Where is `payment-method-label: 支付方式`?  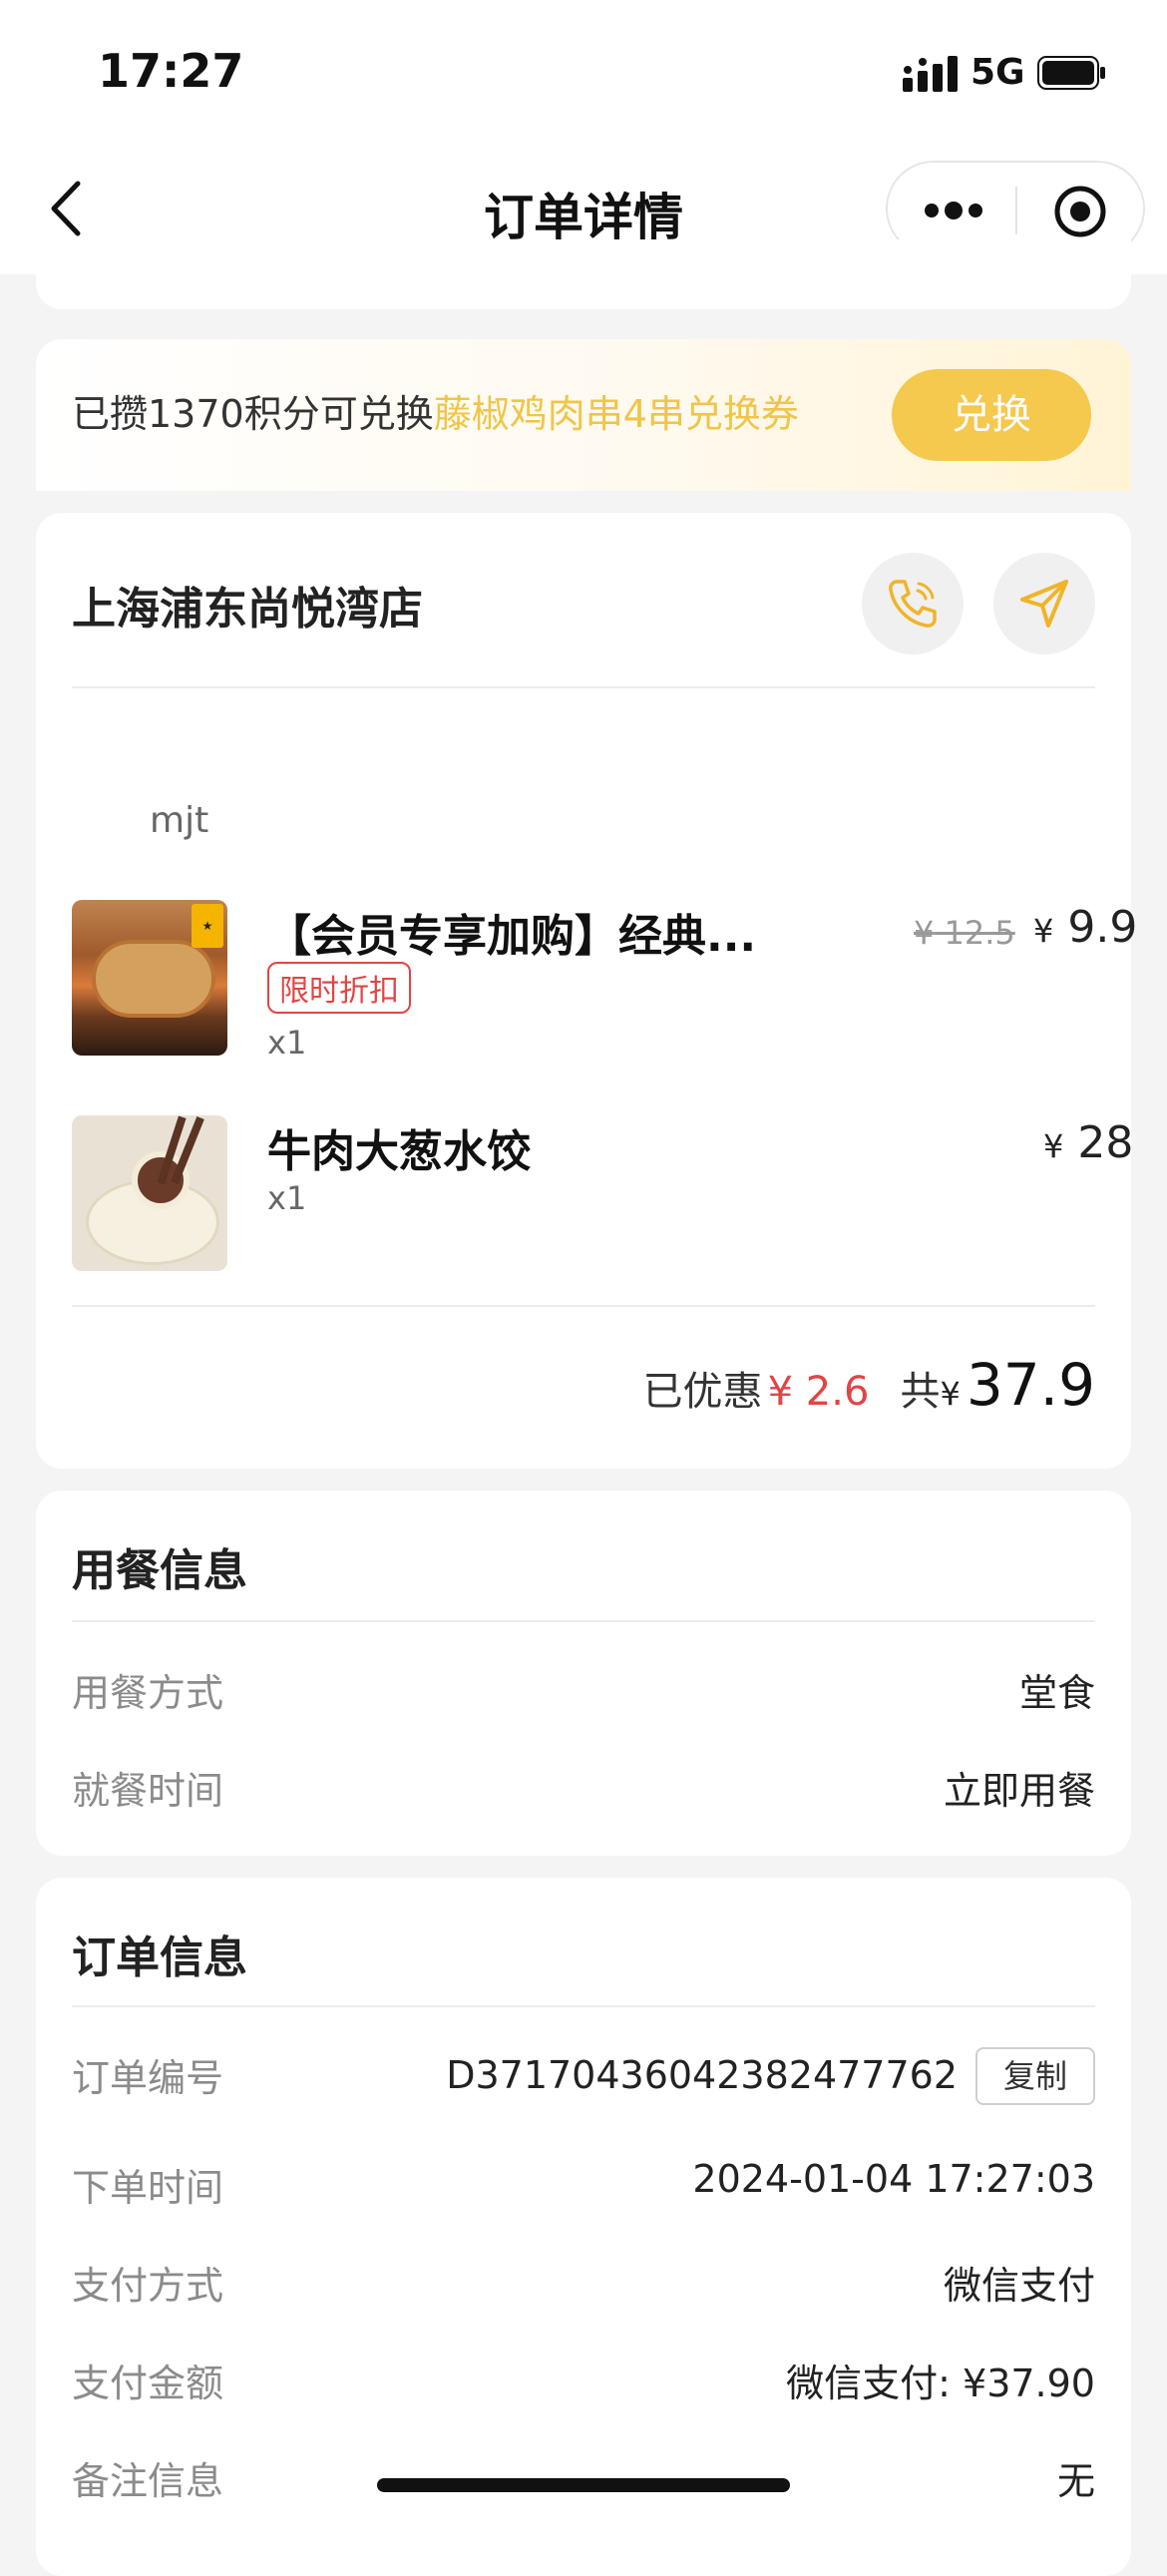
payment-method-label: 支付方式 is located at coordinates (148, 2286).